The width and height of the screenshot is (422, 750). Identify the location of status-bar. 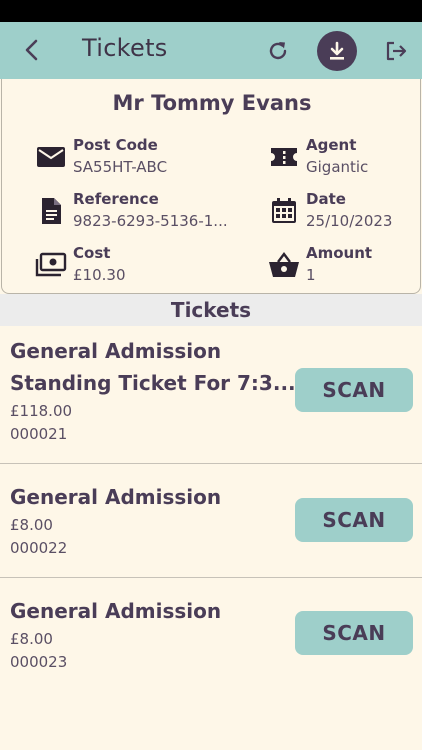
(211, 11).